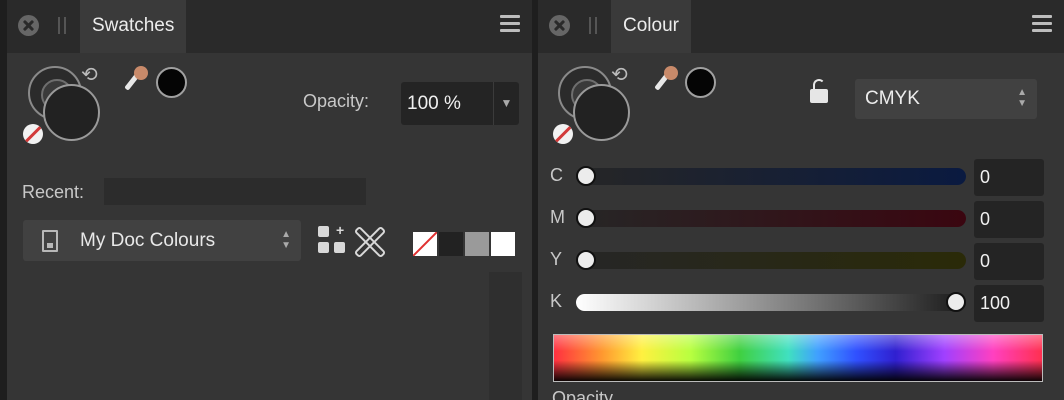  Describe the element at coordinates (1009, 303) in the screenshot. I see `key-value-field: 100` at that location.